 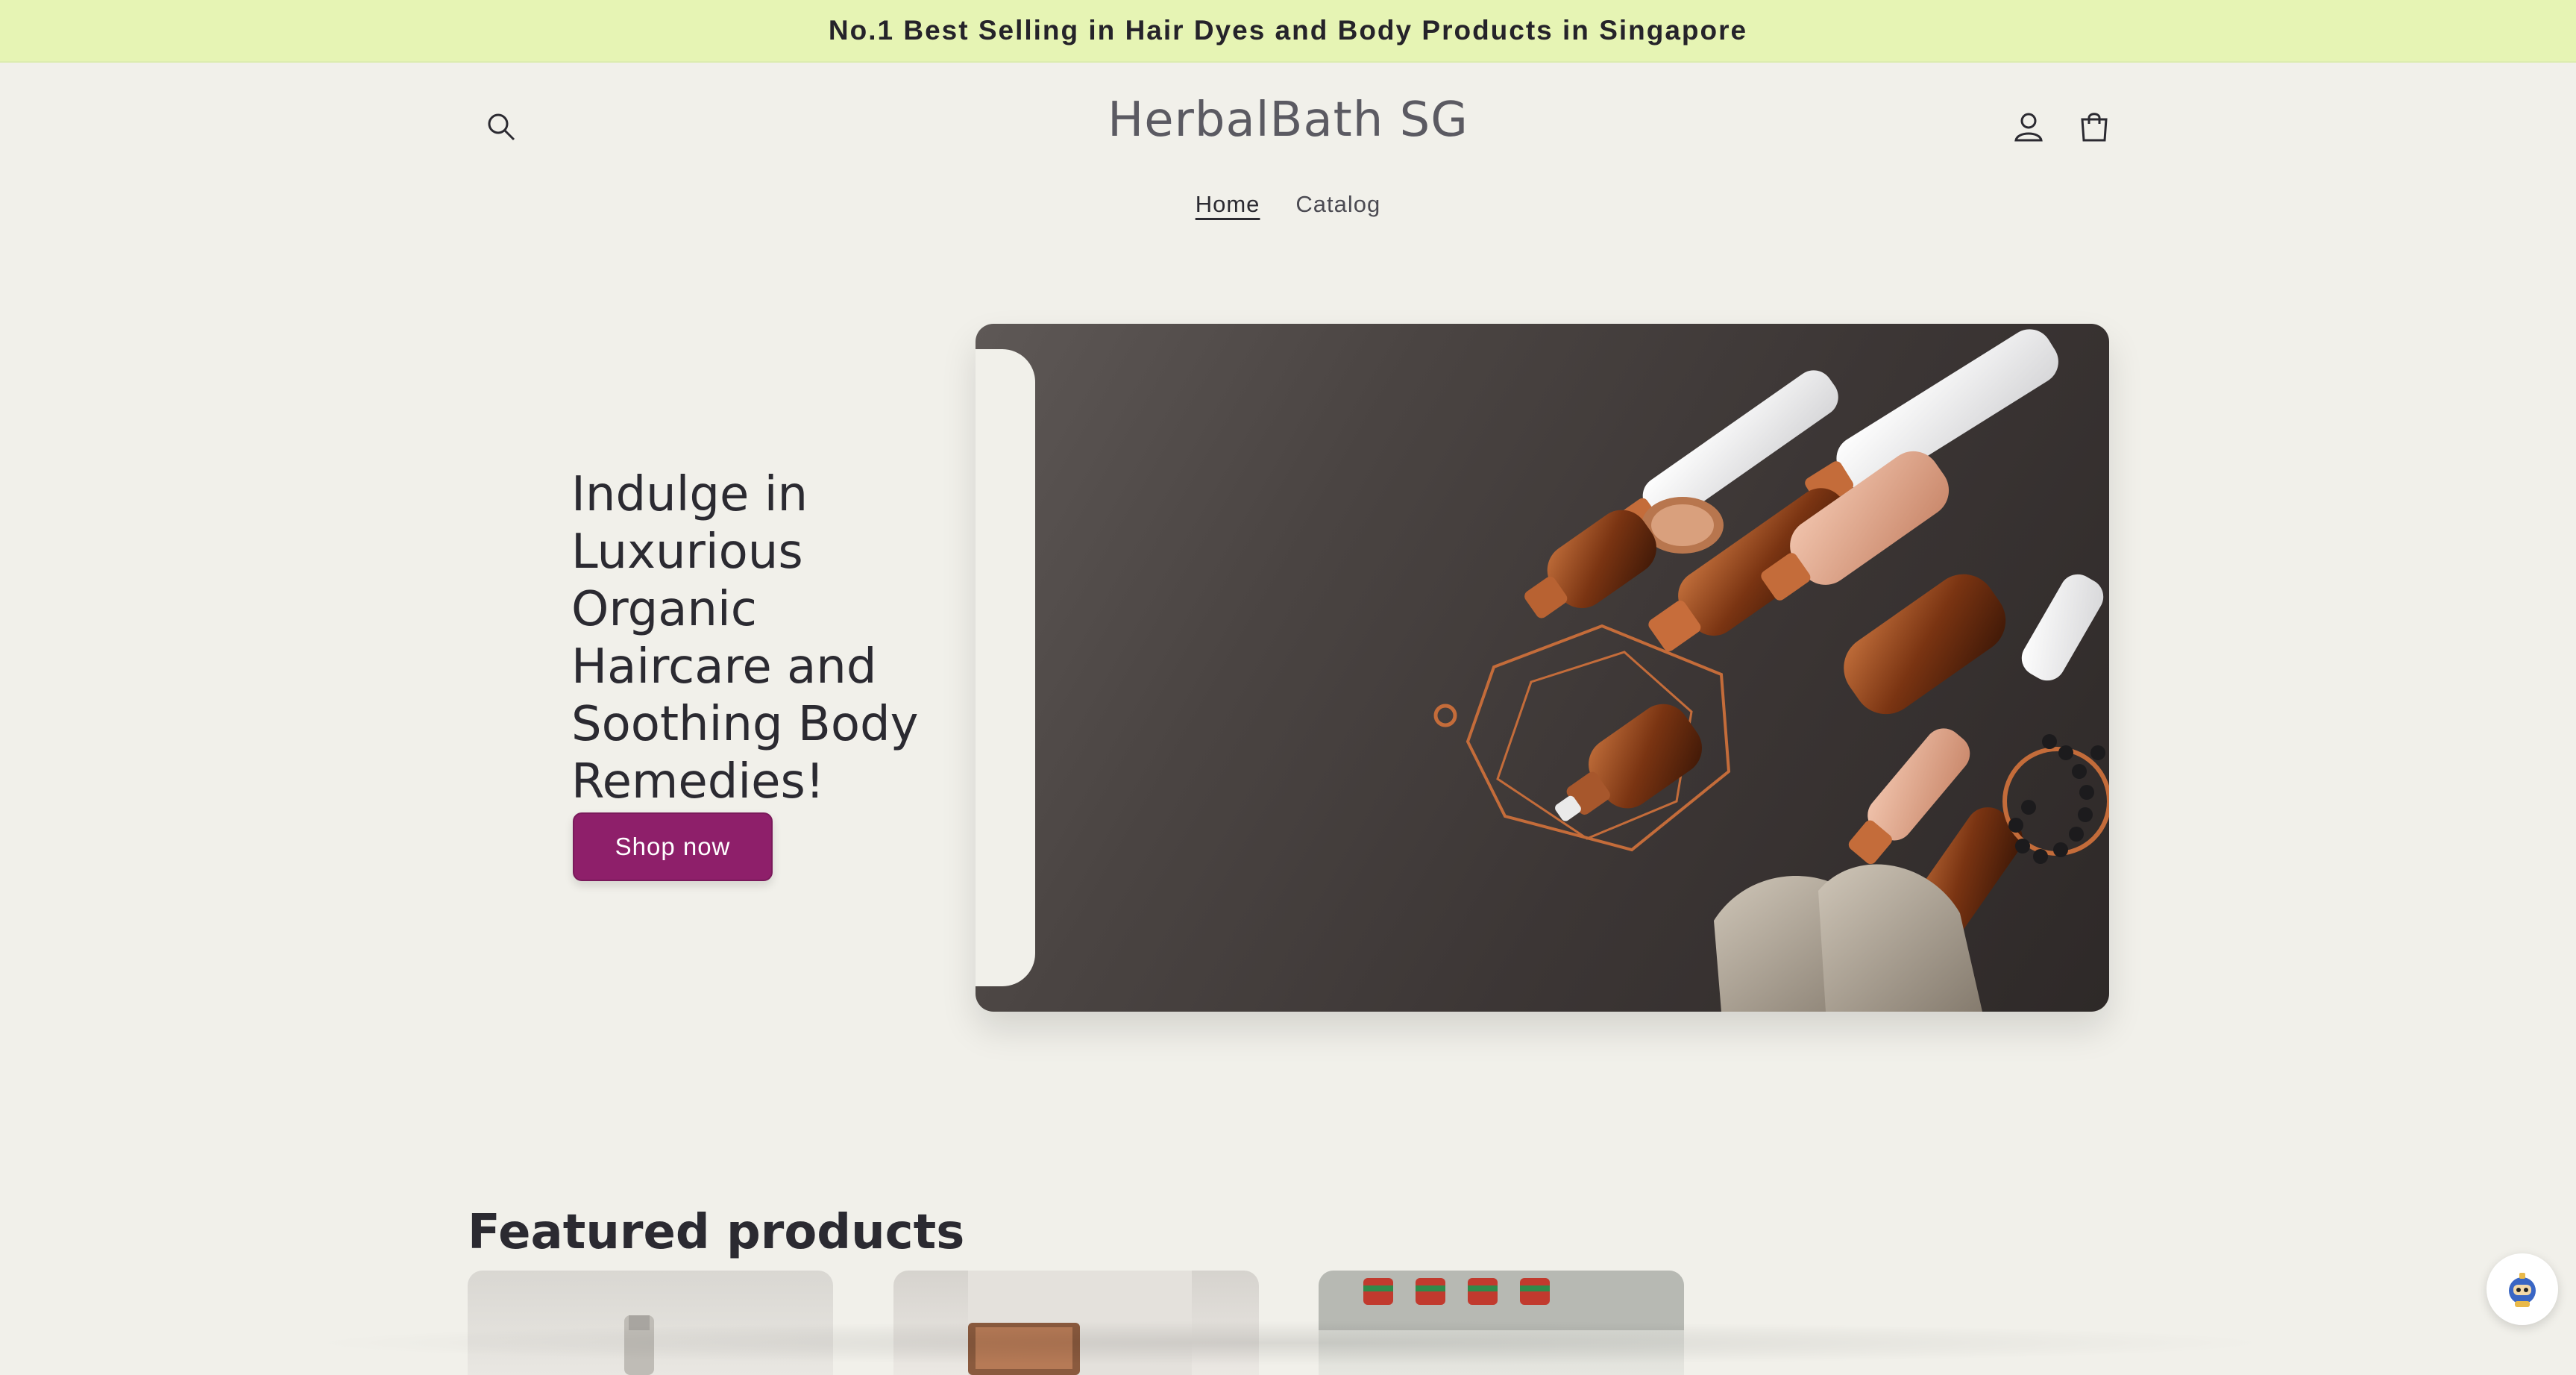 I want to click on account-icon, so click(x=2029, y=127).